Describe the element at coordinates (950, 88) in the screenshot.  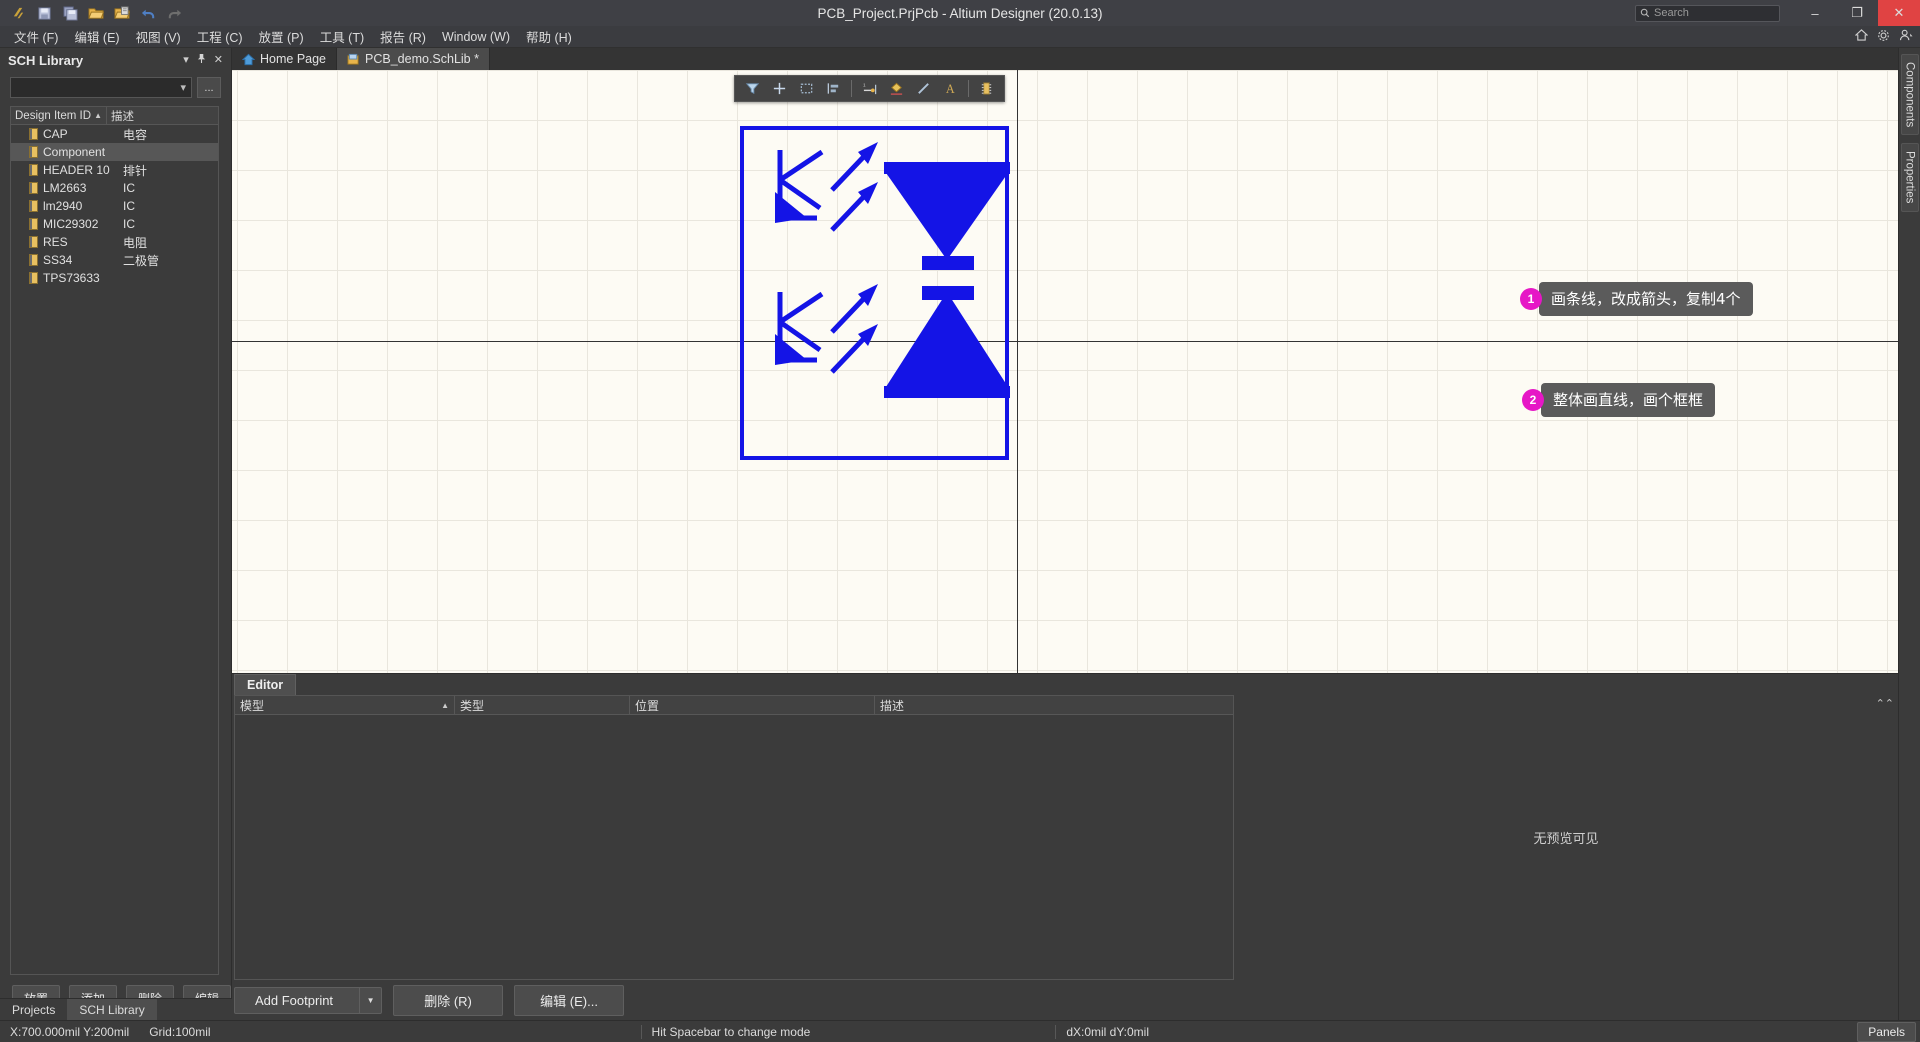
I see `place-text-icon: A` at that location.